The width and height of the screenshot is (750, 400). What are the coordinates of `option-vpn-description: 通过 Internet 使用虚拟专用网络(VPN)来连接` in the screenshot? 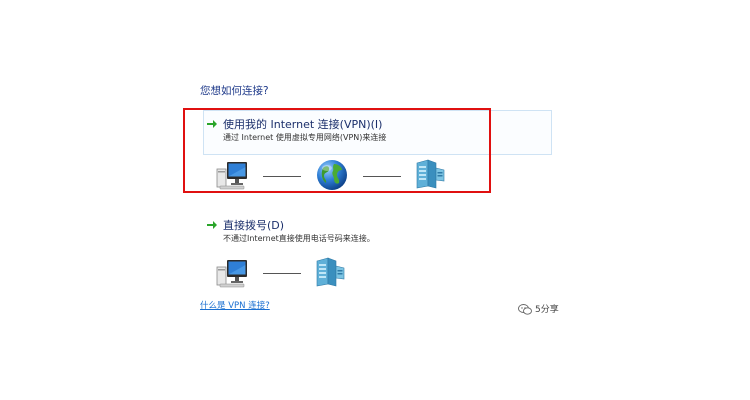 It's located at (305, 137).